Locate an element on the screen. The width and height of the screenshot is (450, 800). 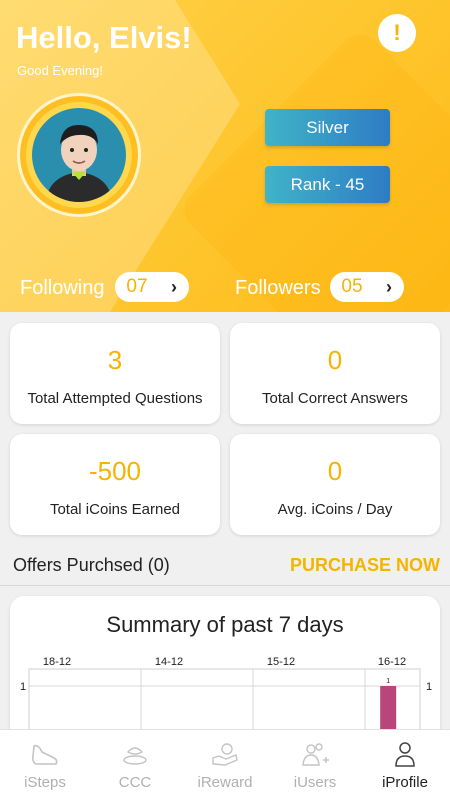
x-tick-label: 18-12 is located at coordinates (57, 662).